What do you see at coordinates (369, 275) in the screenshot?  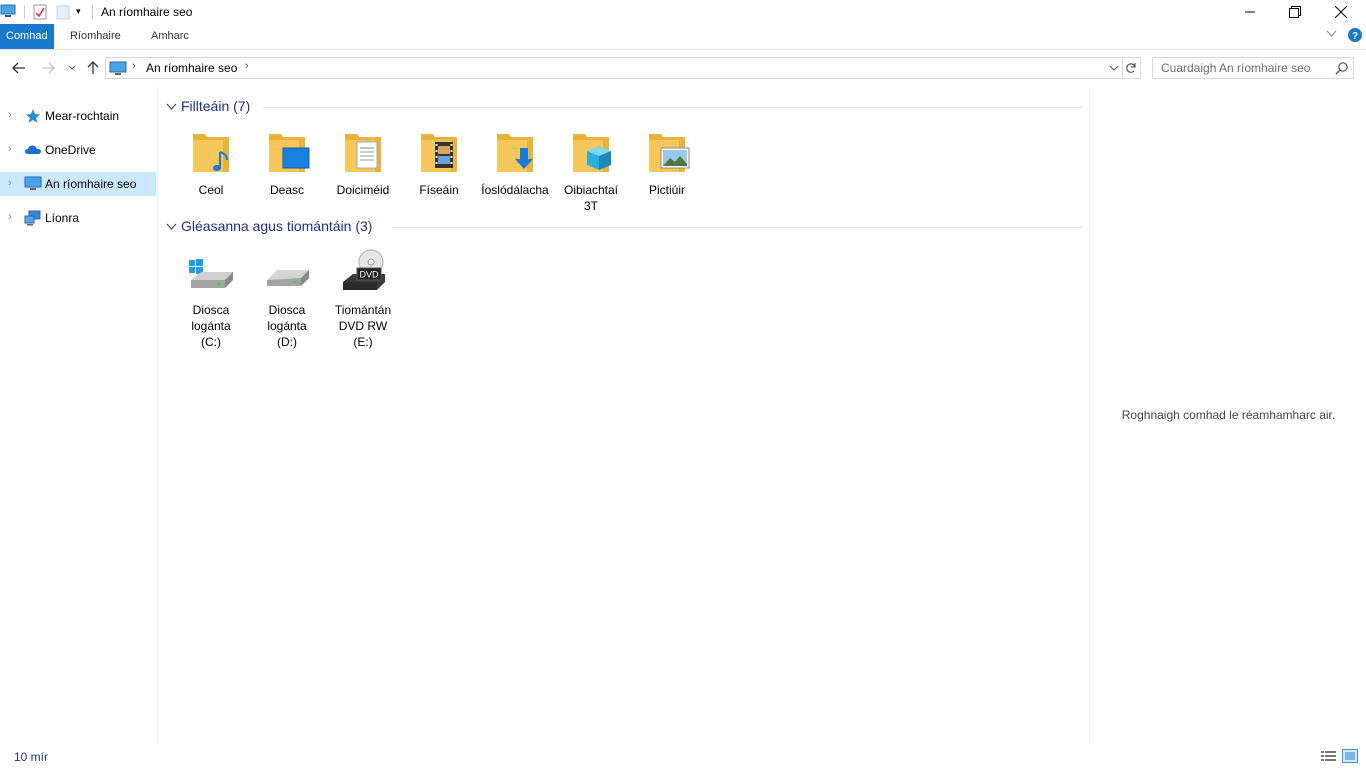 I see `dvd-badge: DVD` at bounding box center [369, 275].